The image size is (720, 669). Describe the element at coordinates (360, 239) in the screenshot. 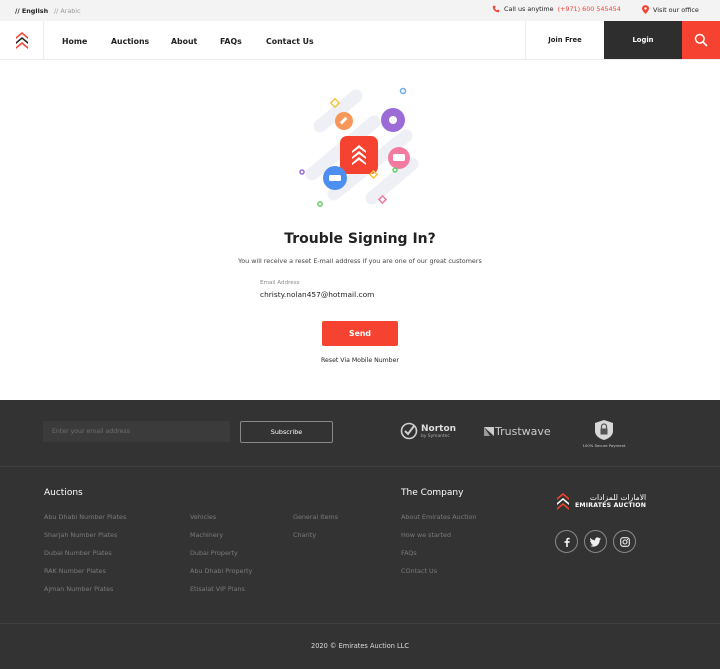

I see `page-title: Trouble Signing In?` at that location.